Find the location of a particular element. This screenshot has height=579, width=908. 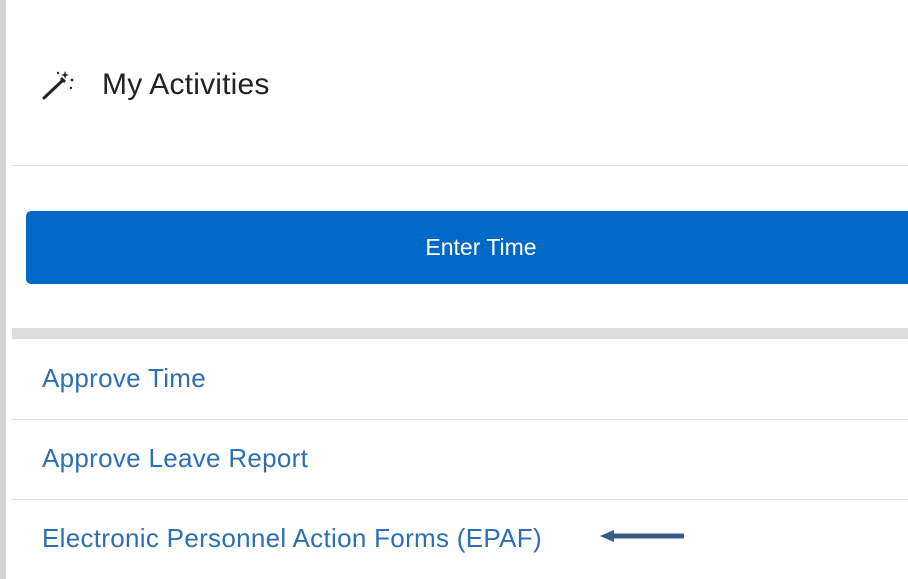

left-border is located at coordinates (3, 289).